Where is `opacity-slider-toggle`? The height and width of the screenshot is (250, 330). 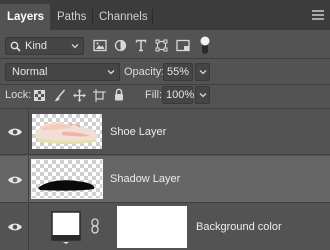 opacity-slider-toggle is located at coordinates (202, 72).